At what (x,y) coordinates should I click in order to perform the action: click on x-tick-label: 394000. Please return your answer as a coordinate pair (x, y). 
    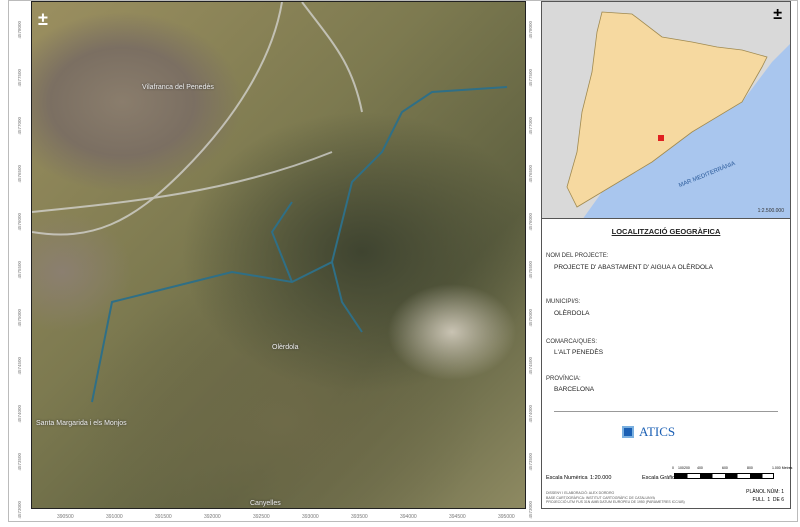
    Looking at the image, I should click on (408, 517).